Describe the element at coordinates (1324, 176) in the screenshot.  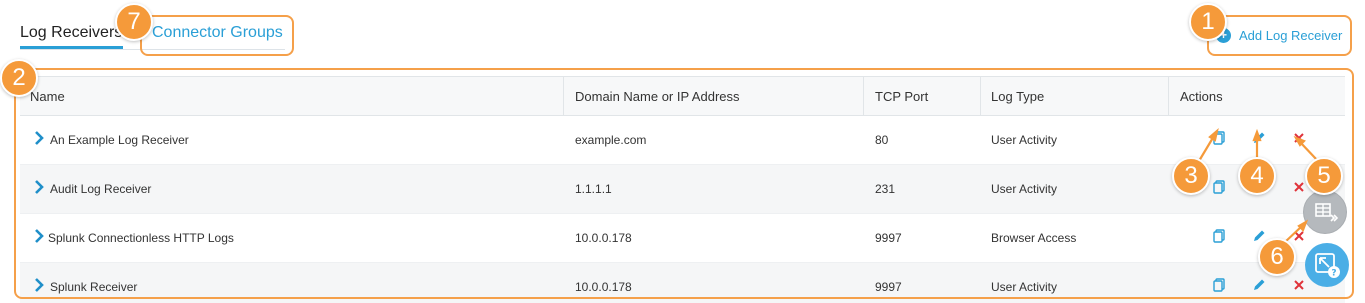
I see `callout-badge-5: 5` at that location.